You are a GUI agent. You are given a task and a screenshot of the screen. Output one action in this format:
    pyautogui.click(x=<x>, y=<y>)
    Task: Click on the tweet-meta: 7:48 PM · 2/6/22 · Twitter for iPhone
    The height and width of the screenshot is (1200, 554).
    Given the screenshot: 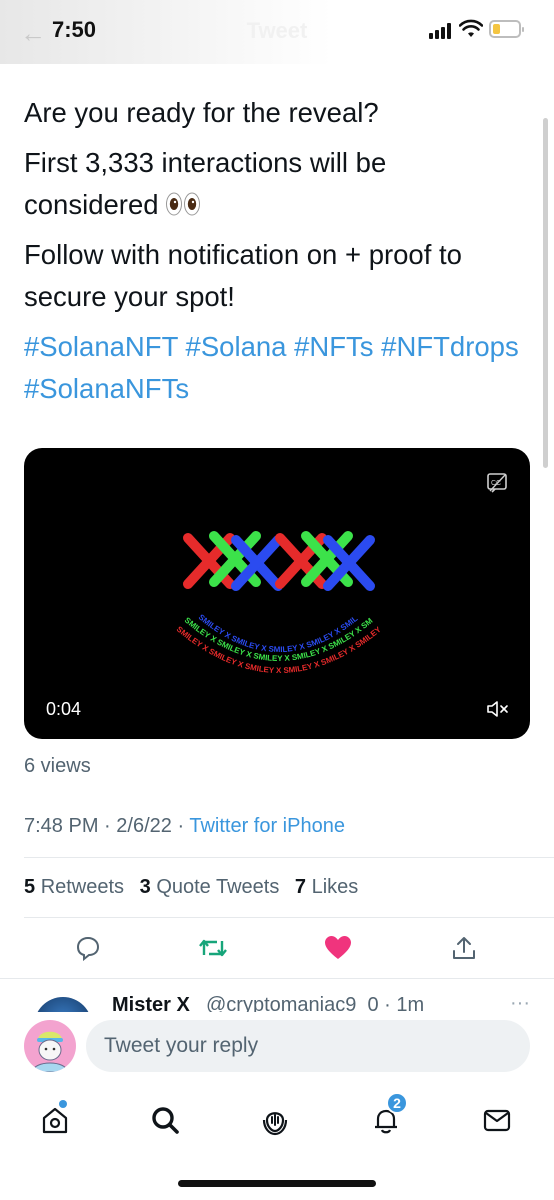 What is the action you would take?
    pyautogui.click(x=184, y=826)
    